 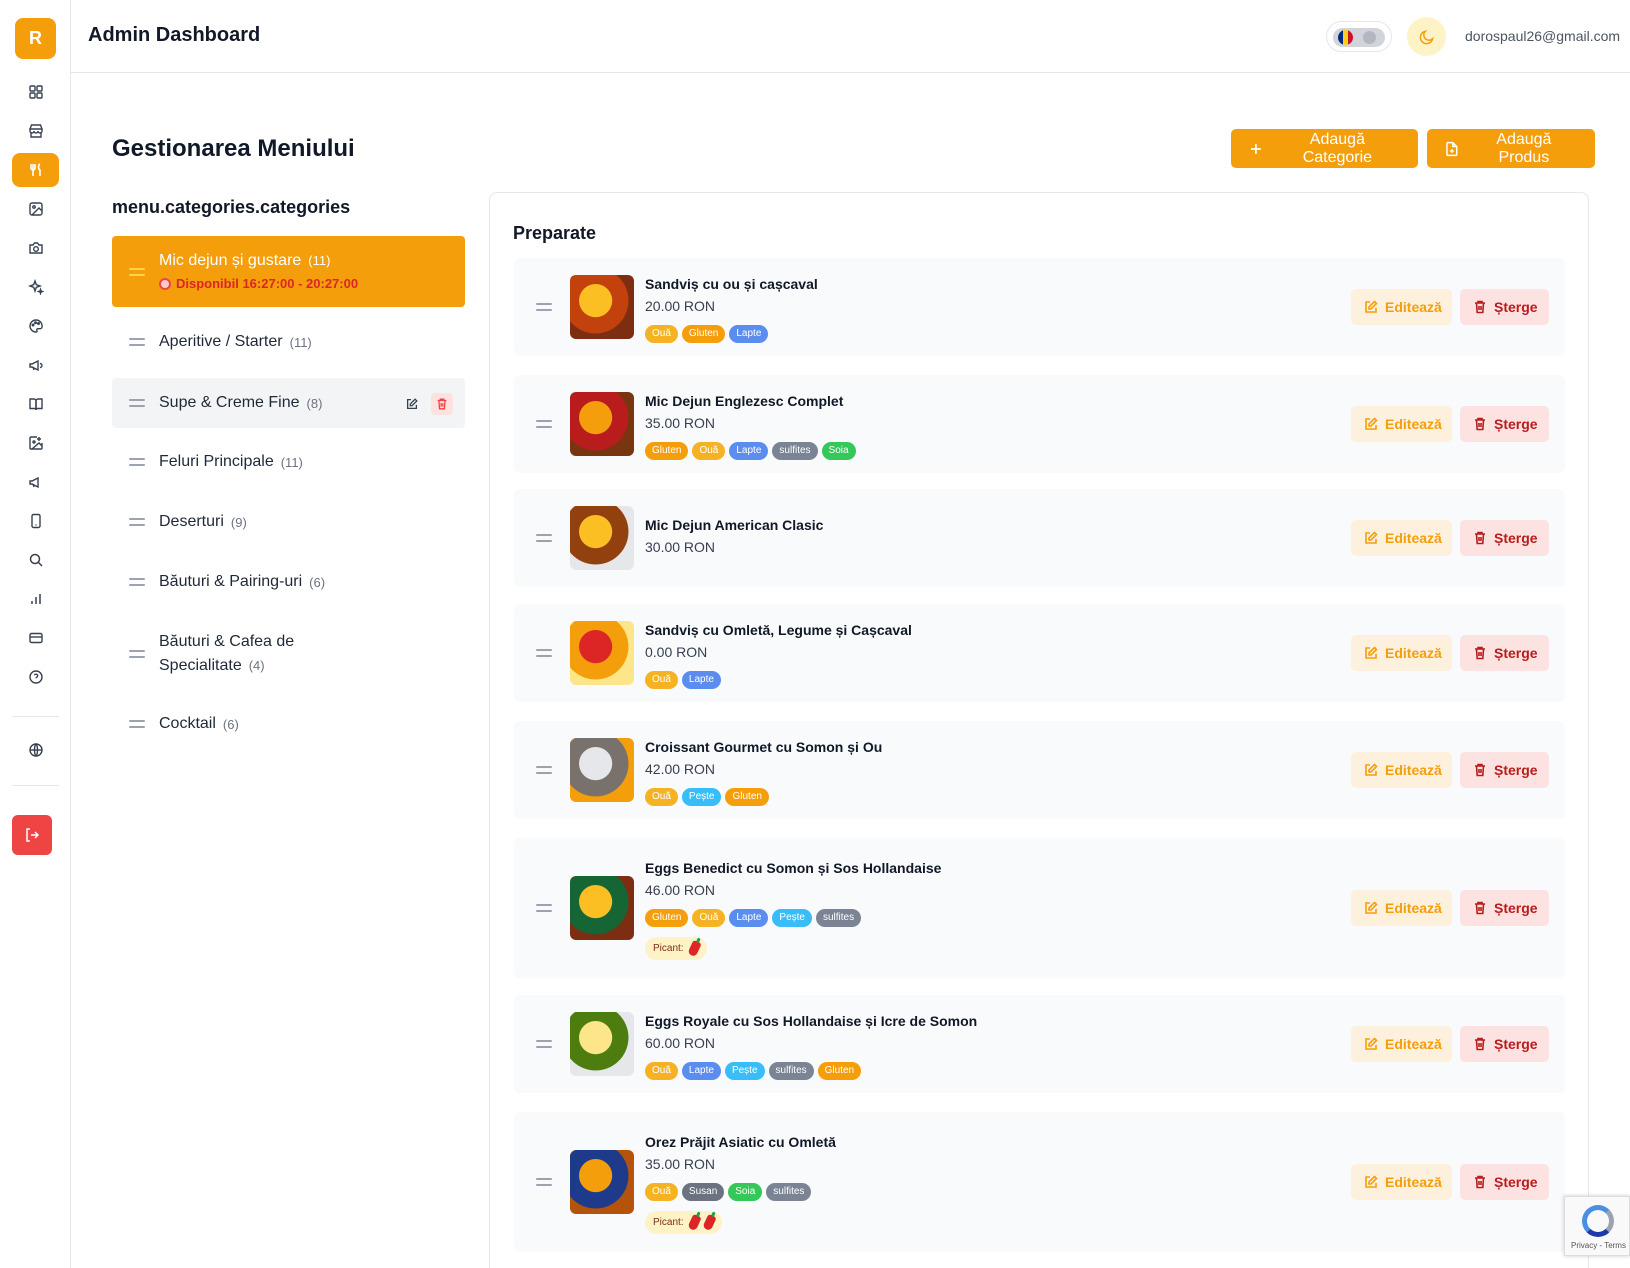 I want to click on add-product-button: Adaugă Produs, so click(x=1511, y=148).